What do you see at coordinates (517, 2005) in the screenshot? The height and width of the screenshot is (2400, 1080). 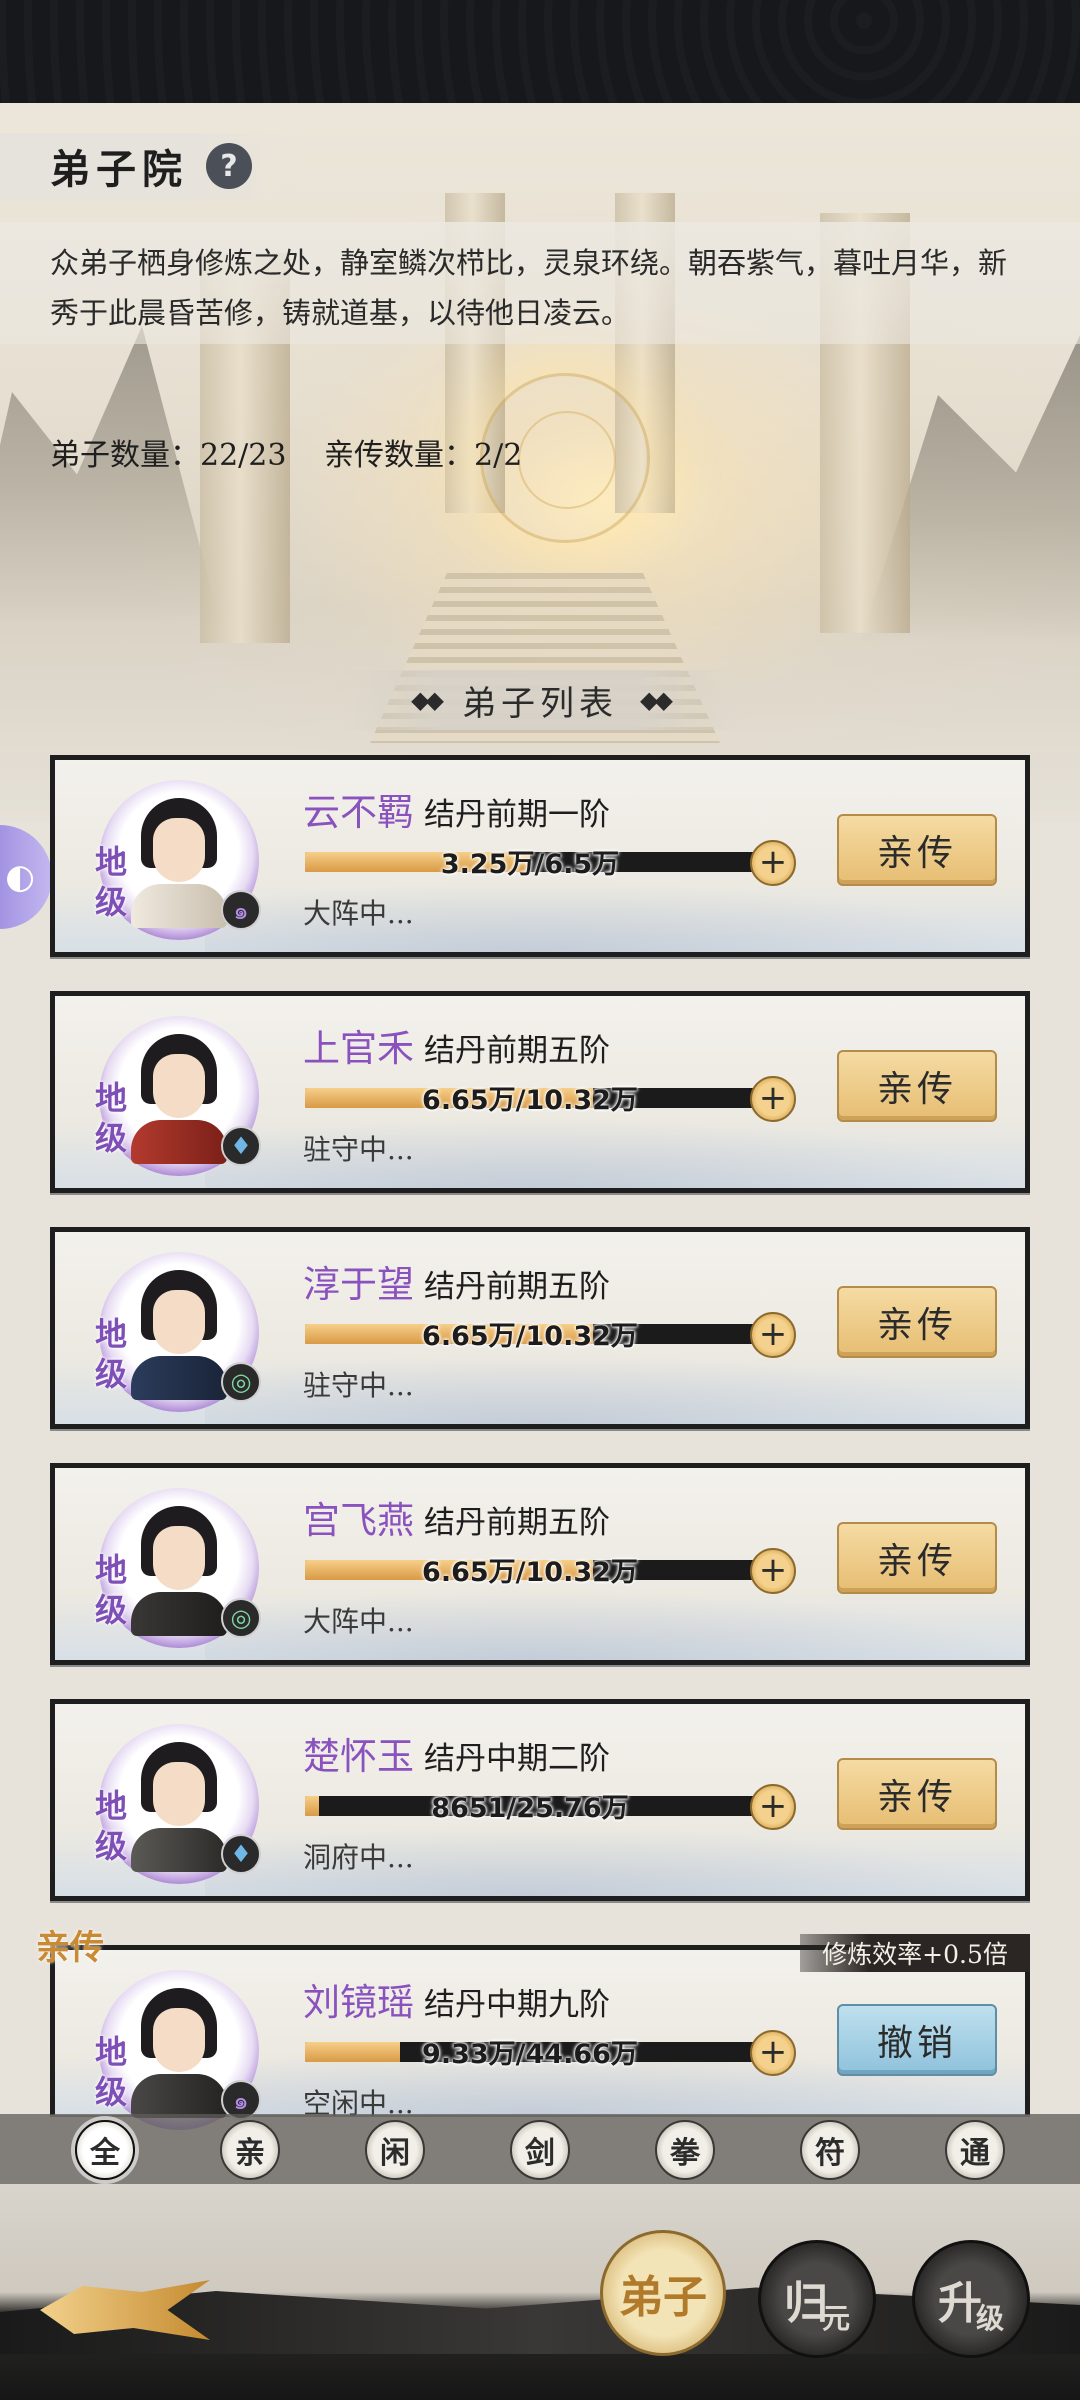 I see `disciple-realm: 结丹中期九阶` at bounding box center [517, 2005].